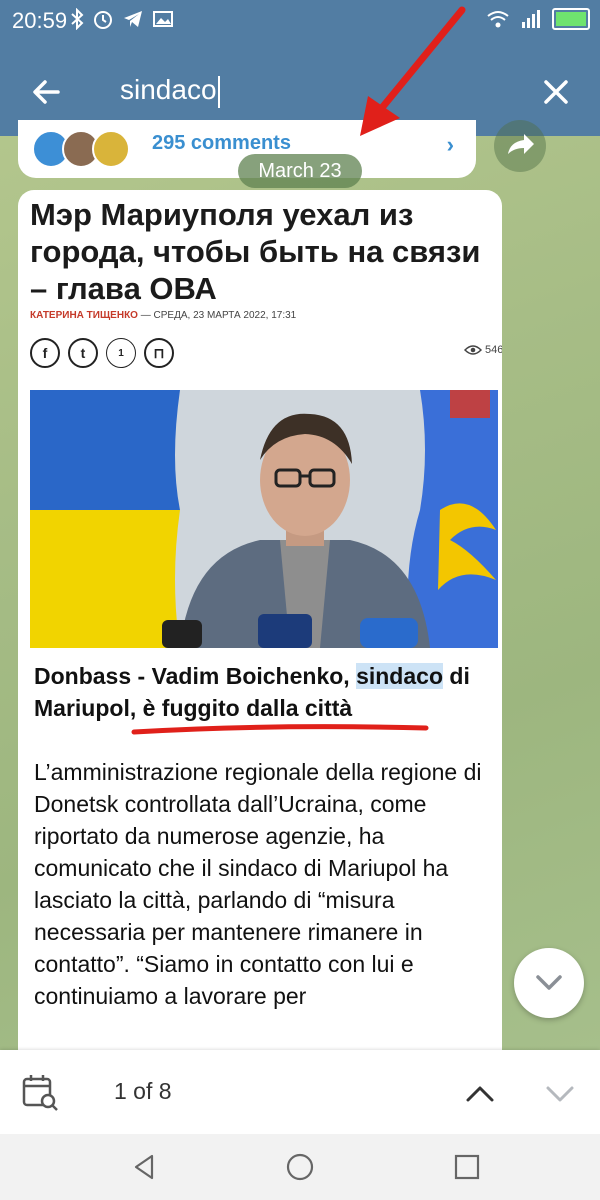 This screenshot has width=600, height=1200. What do you see at coordinates (77, 19) in the screenshot?
I see `bluetooth-icon` at bounding box center [77, 19].